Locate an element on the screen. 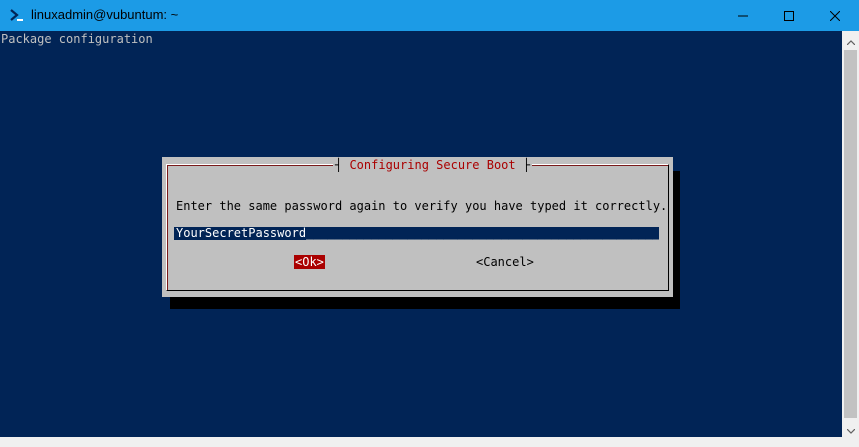 The width and height of the screenshot is (859, 447). maximize-icon is located at coordinates (789, 15).